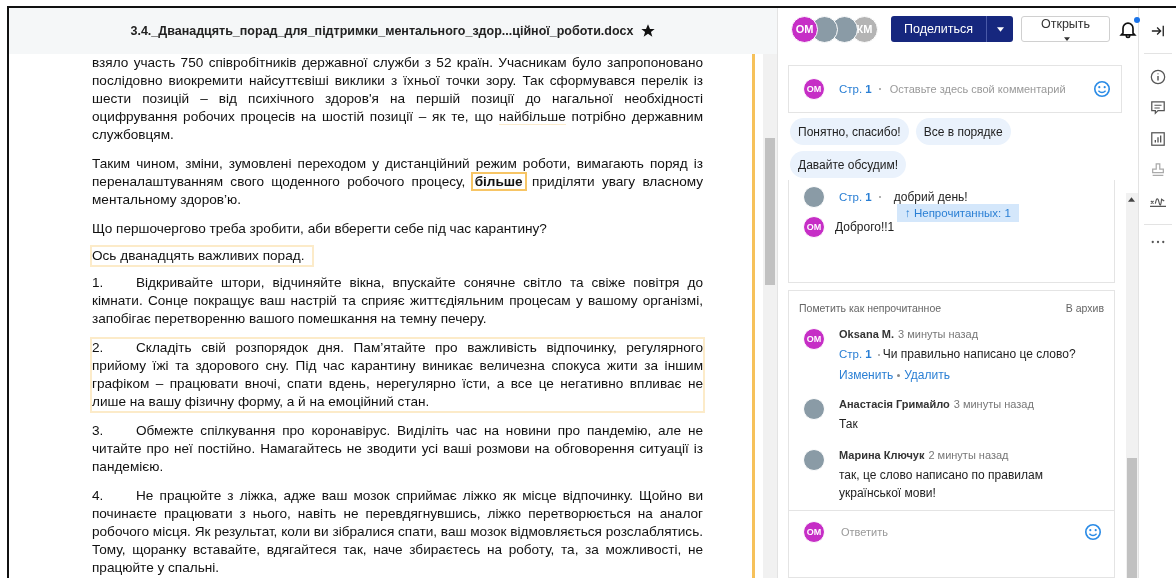  What do you see at coordinates (870, 308) in the screenshot?
I see `mark-unread-link: Пометить как непрочитанное` at bounding box center [870, 308].